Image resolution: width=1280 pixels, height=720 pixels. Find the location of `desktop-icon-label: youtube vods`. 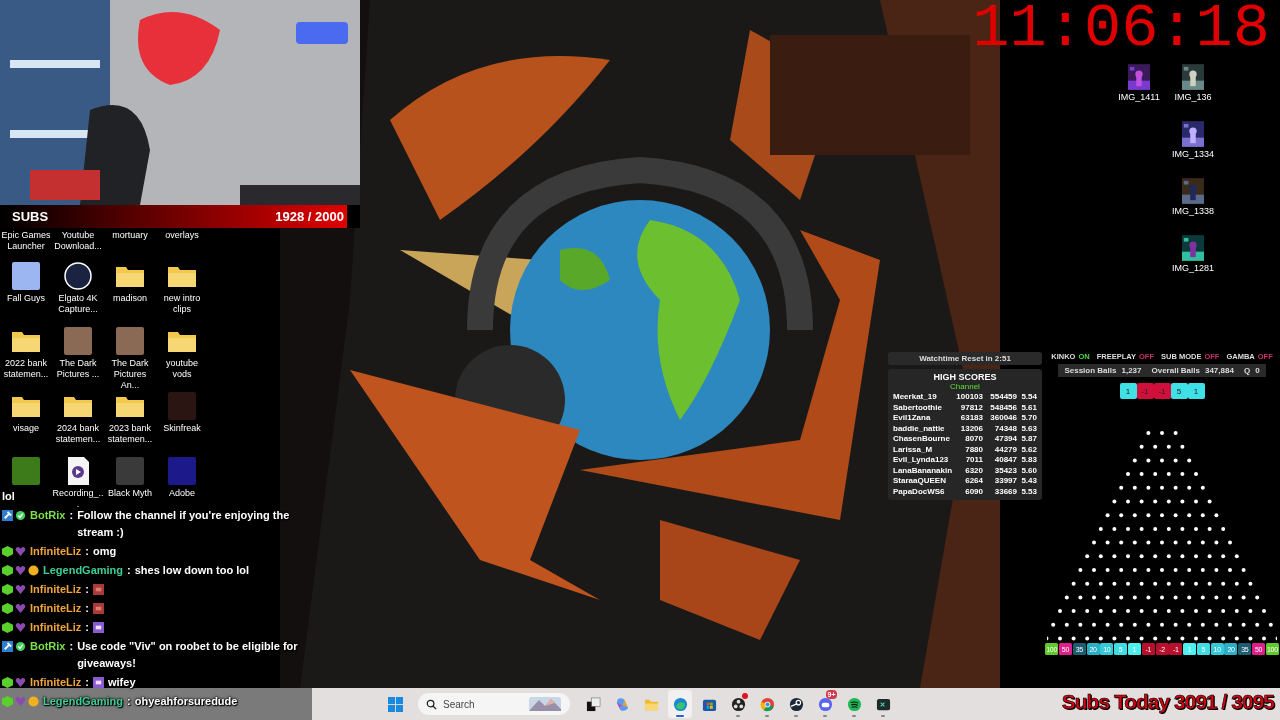

desktop-icon-label: youtube vods is located at coordinates (182, 369).